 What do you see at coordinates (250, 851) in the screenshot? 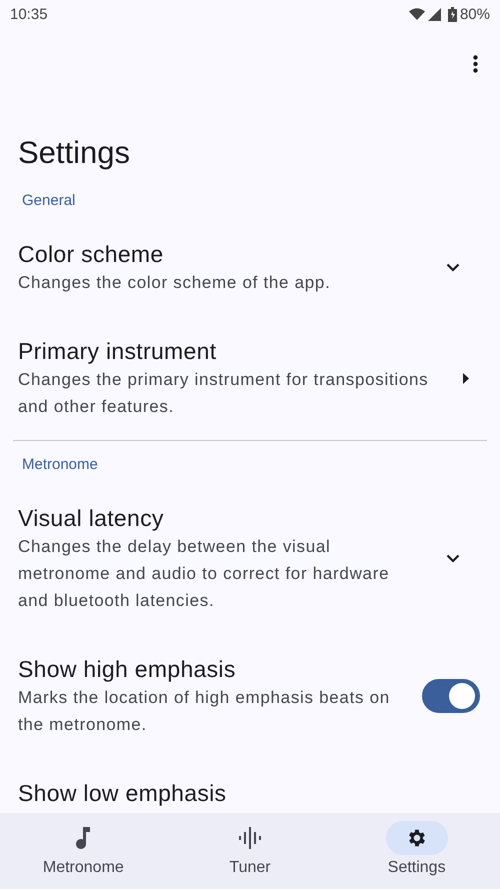
I see `nav-tab: Tuner` at bounding box center [250, 851].